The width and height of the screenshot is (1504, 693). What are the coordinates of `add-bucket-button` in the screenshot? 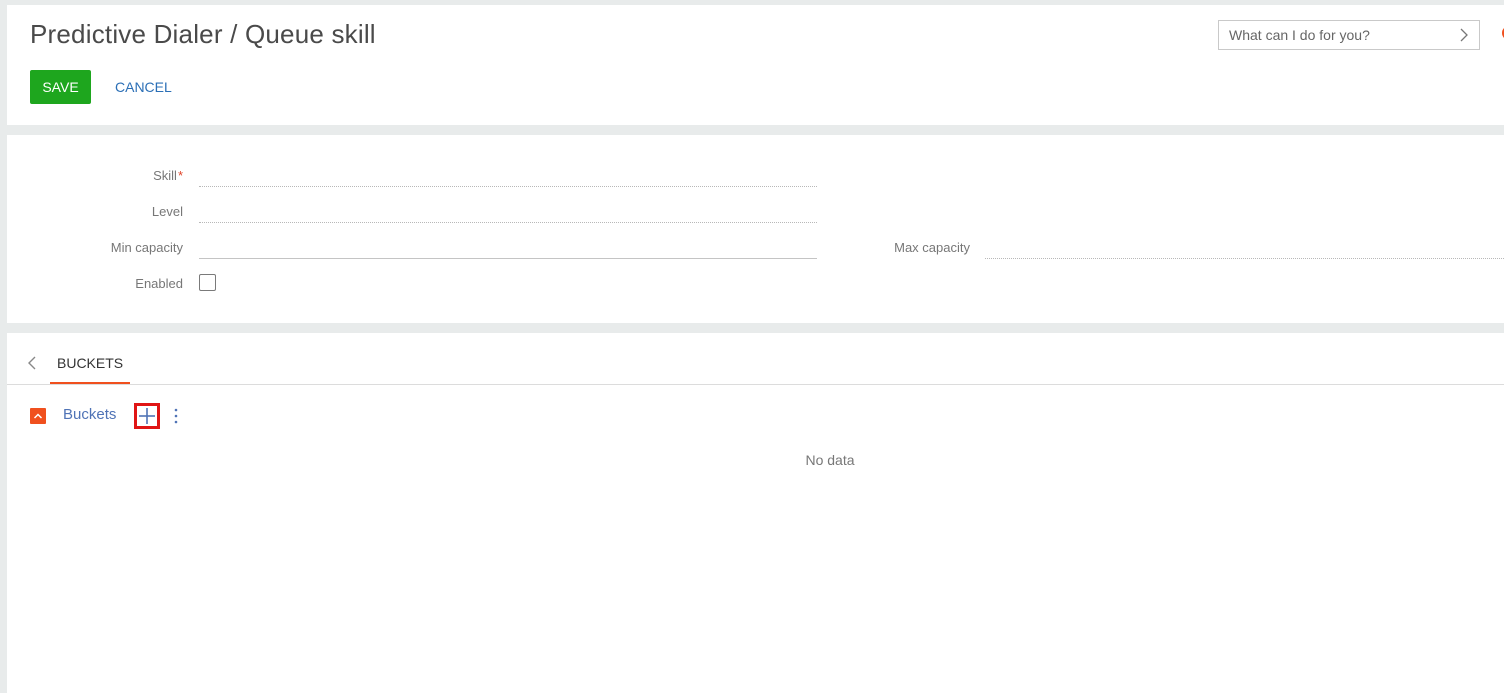 It's located at (147, 416).